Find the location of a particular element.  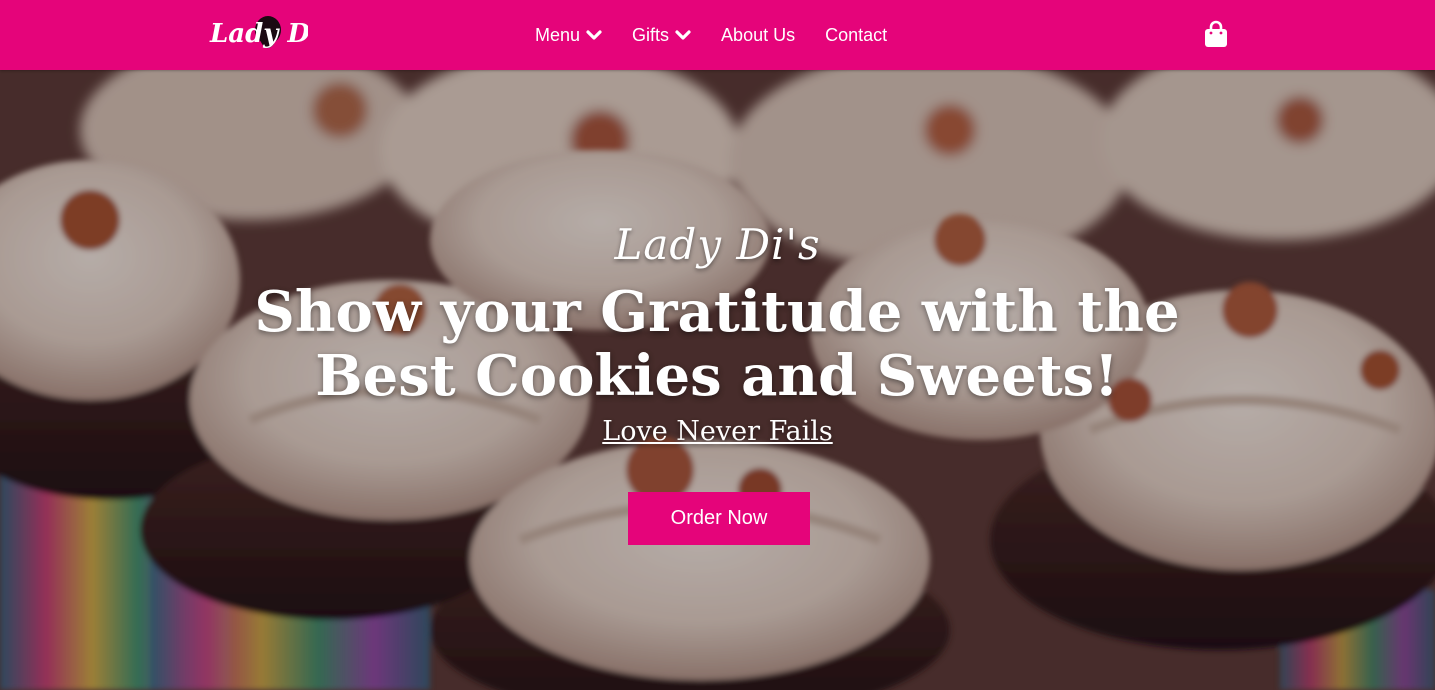

cart-button is located at coordinates (1216, 34).